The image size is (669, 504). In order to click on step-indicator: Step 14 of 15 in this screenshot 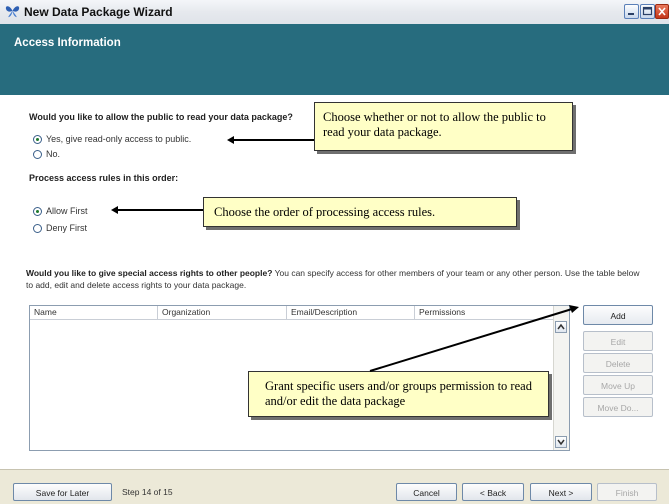, I will do `click(147, 492)`.